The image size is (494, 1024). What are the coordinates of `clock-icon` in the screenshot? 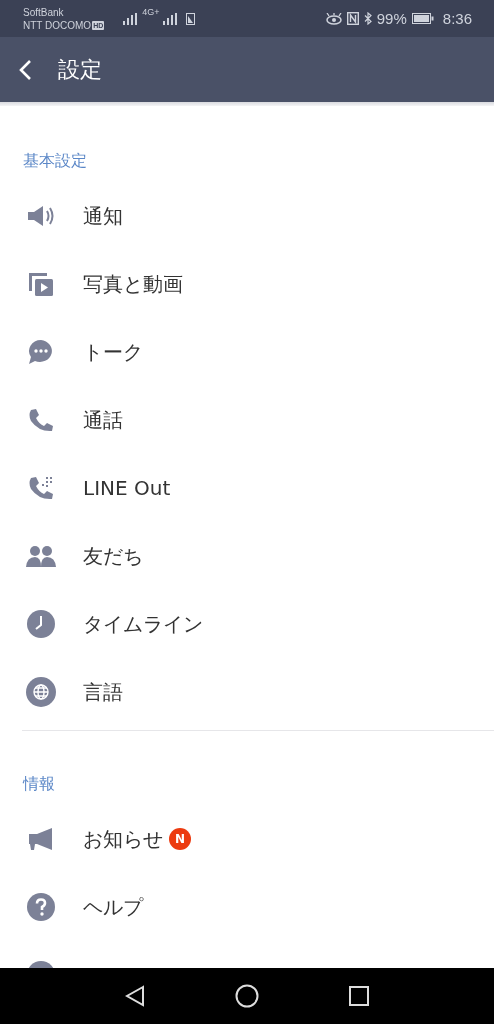 It's located at (40, 624).